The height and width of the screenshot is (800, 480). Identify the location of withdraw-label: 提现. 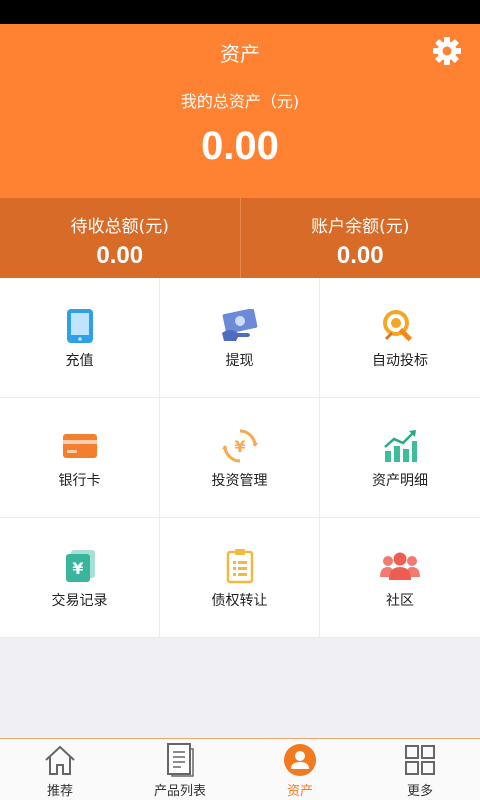
(239, 361).